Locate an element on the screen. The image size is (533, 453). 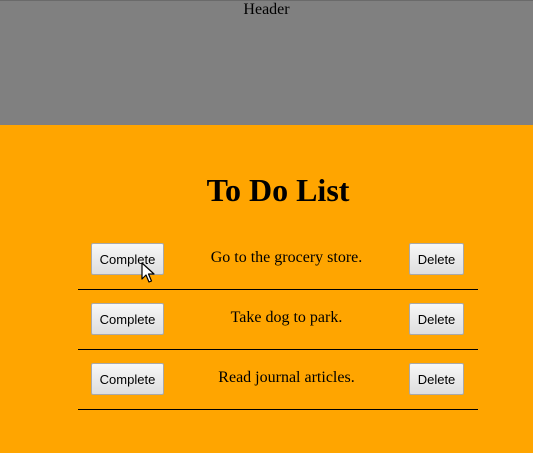
header-label: Header is located at coordinates (266, 9).